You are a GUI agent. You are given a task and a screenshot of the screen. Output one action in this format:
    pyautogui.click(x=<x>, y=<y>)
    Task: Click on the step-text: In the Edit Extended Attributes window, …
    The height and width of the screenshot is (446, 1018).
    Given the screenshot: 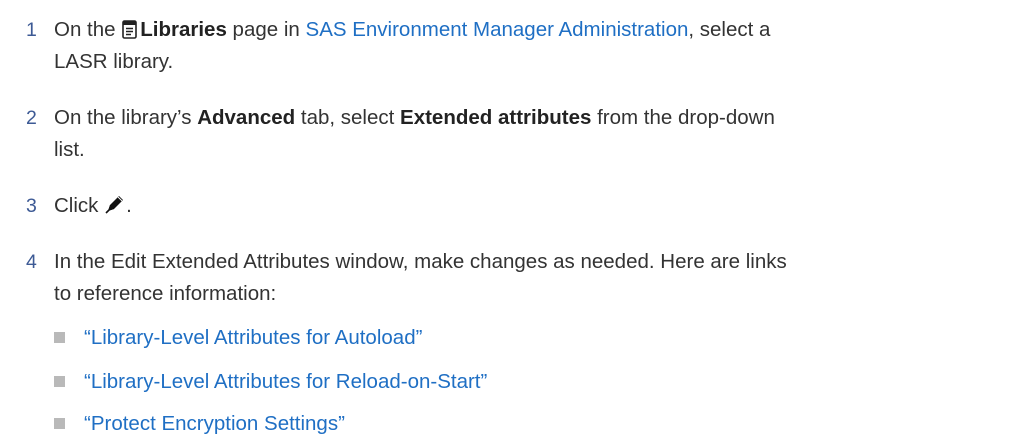 What is the action you would take?
    pyautogui.click(x=529, y=278)
    